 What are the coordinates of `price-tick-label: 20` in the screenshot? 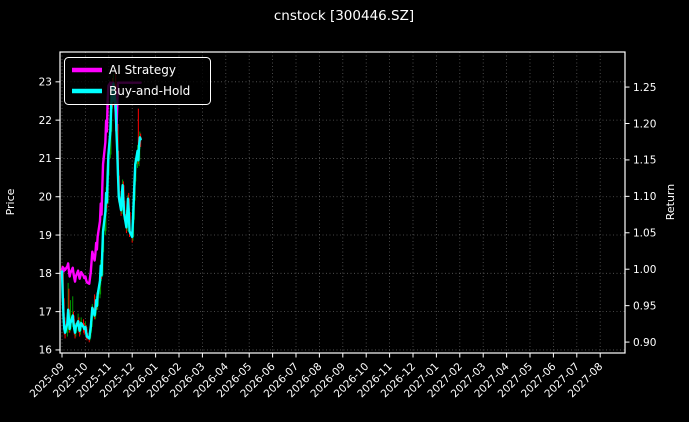 It's located at (45, 198).